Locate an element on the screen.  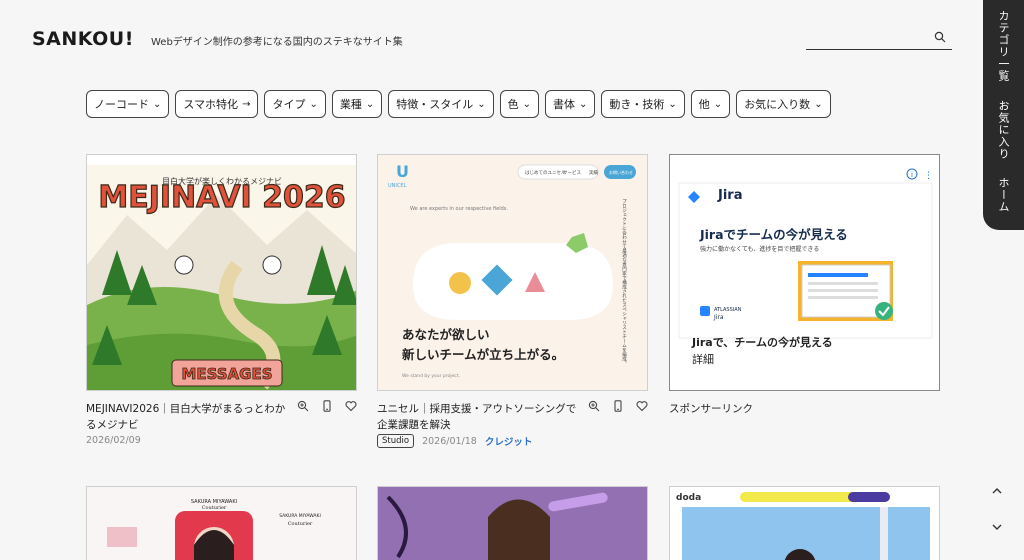
site-logo: SANKOU! is located at coordinates (83, 39).